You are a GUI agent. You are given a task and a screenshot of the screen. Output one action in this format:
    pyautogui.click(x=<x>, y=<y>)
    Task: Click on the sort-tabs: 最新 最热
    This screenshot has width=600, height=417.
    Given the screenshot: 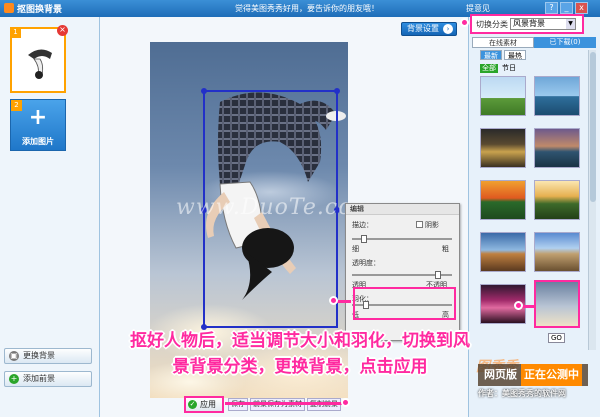 What is the action you would take?
    pyautogui.click(x=504, y=55)
    